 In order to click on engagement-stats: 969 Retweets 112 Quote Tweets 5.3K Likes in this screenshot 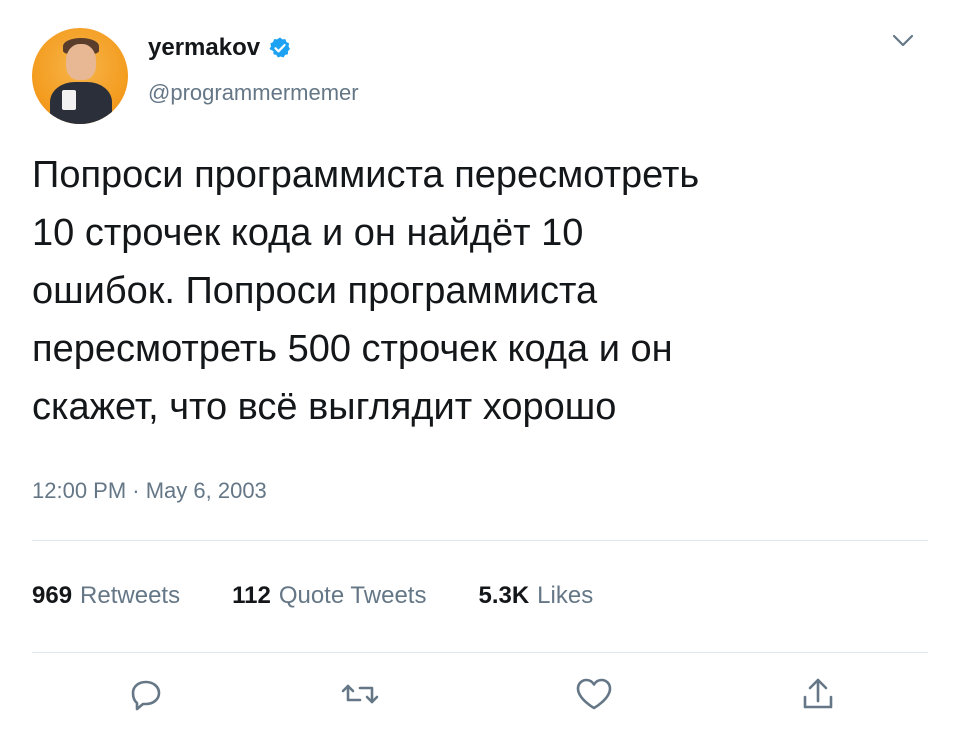, I will do `click(338, 596)`.